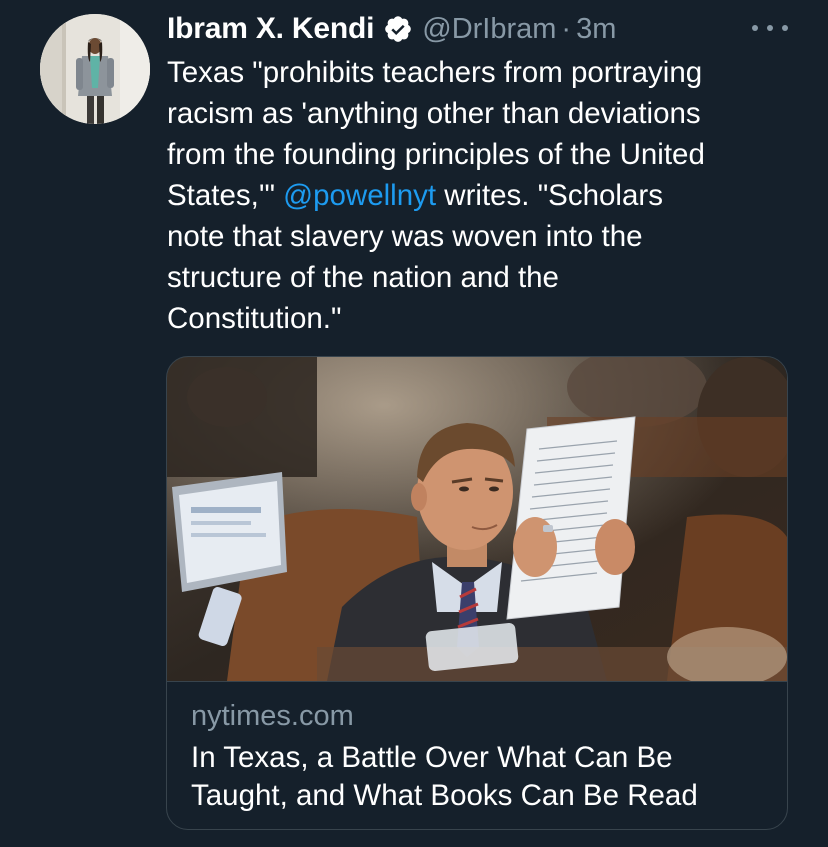 The height and width of the screenshot is (847, 828). I want to click on more-dots-icon, so click(770, 28).